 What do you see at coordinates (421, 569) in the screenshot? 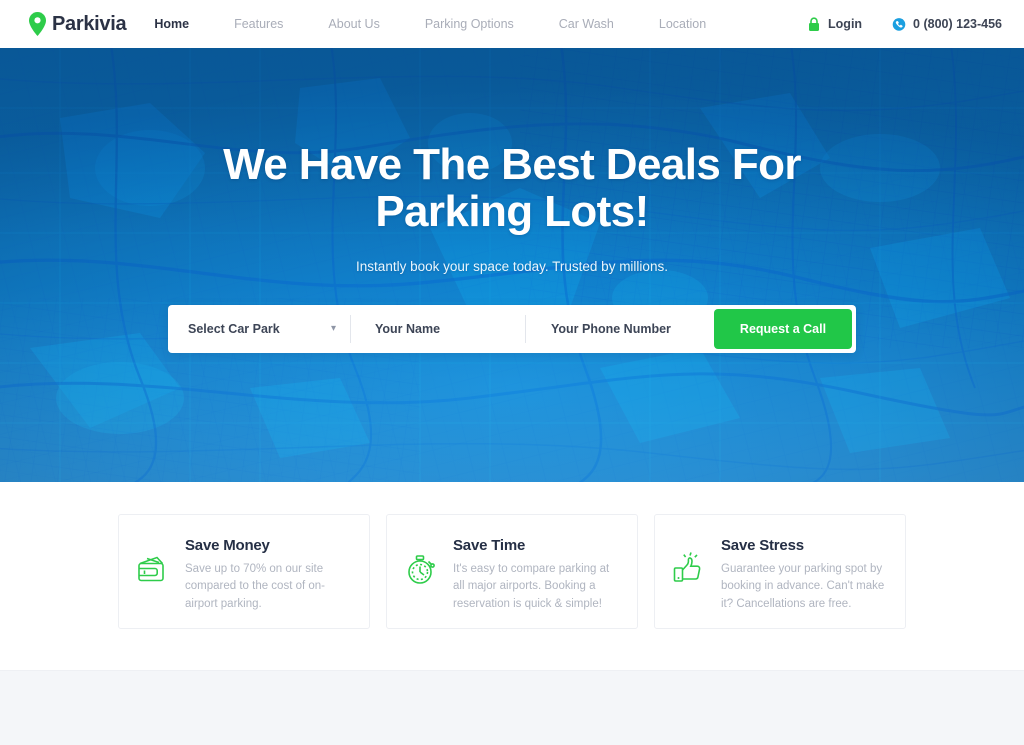
I see `stopwatch-icon` at bounding box center [421, 569].